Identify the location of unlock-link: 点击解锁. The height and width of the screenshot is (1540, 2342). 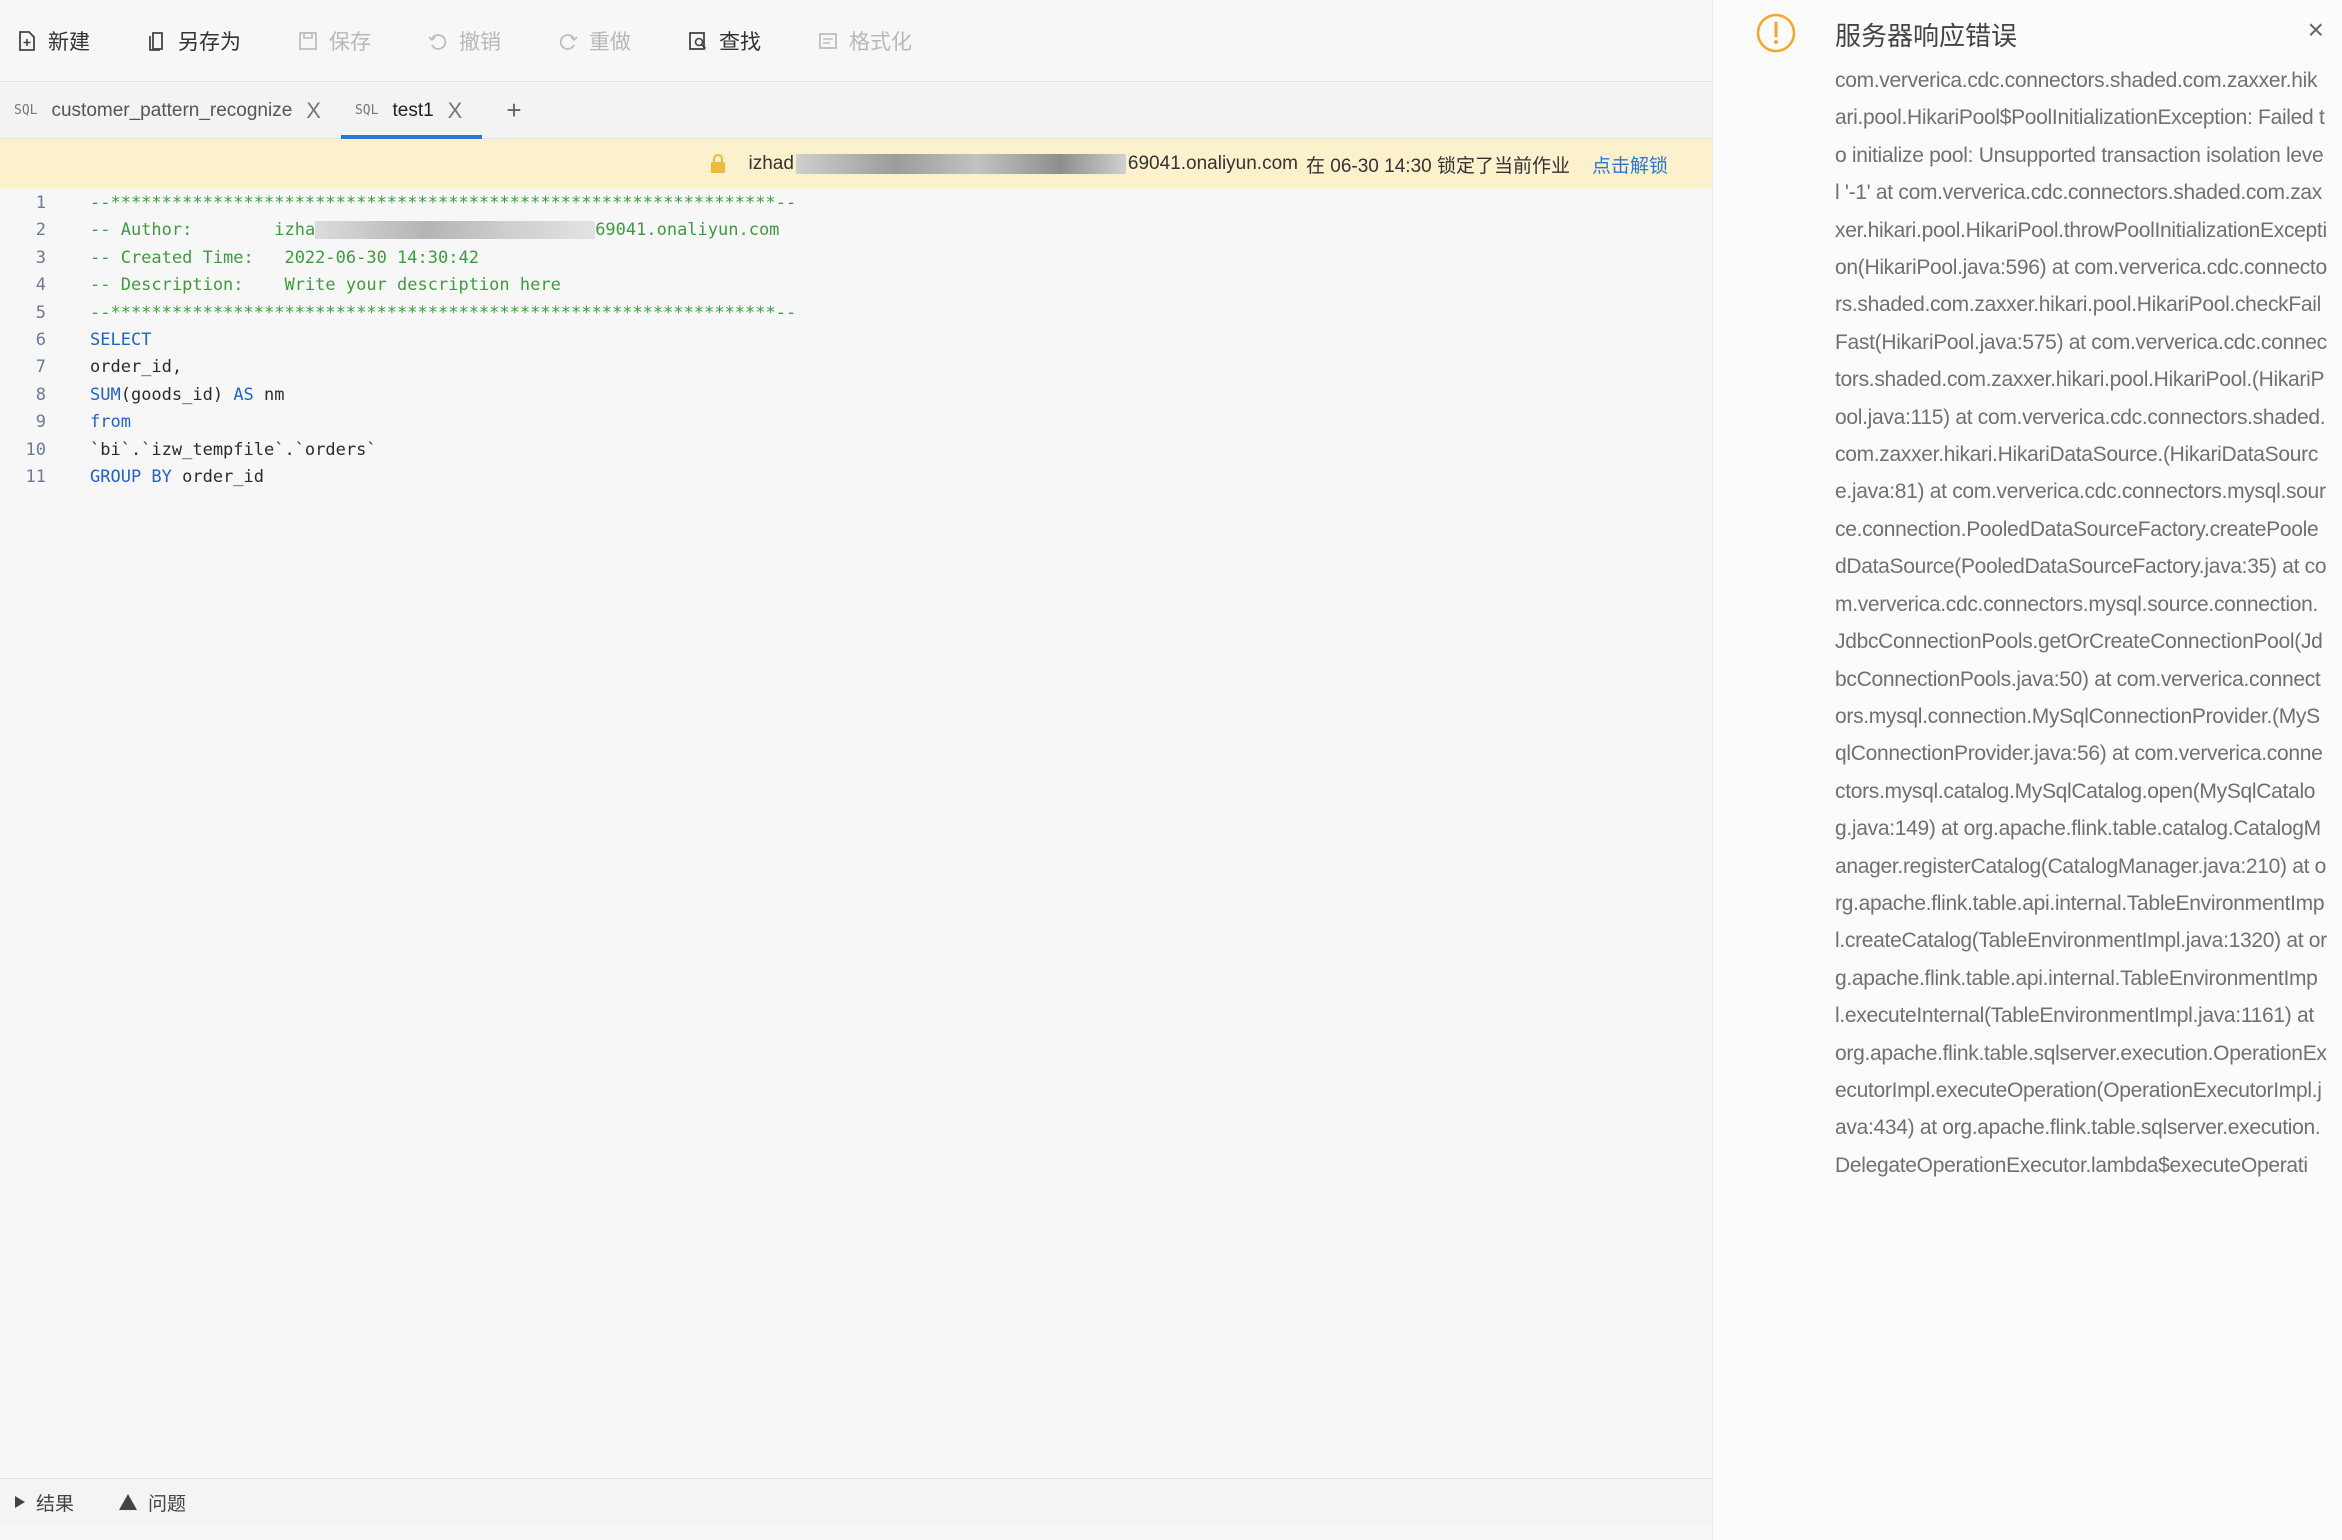
(1630, 164).